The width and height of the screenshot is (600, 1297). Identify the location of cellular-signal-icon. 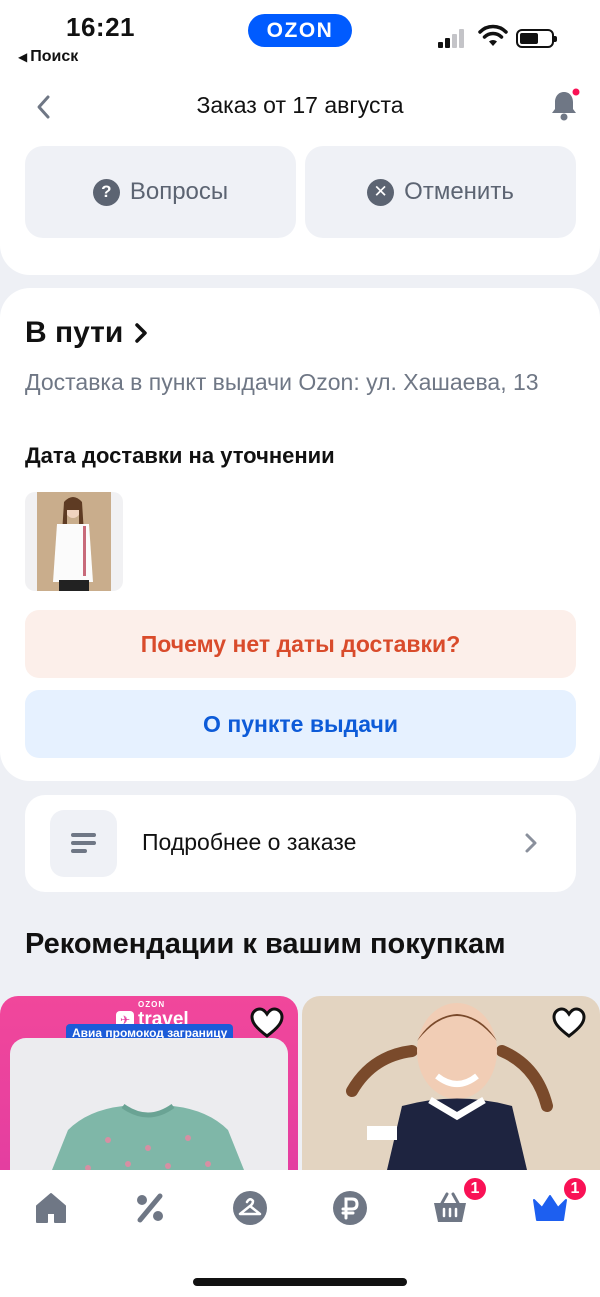
(453, 38).